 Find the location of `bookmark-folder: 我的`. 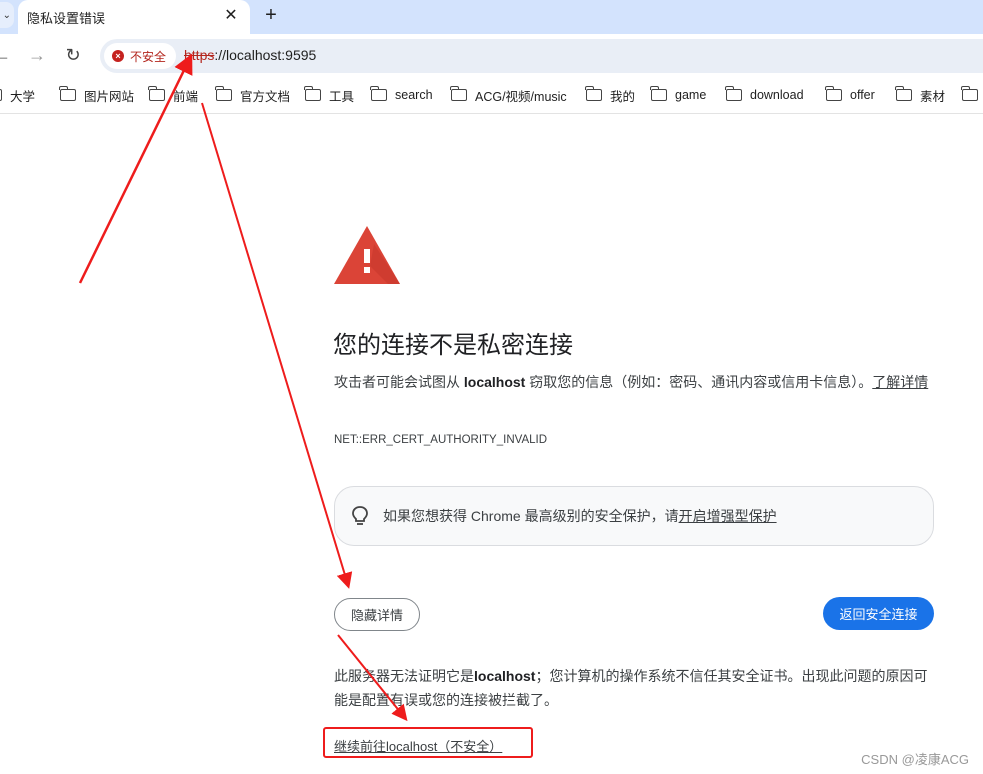

bookmark-folder: 我的 is located at coordinates (610, 95).